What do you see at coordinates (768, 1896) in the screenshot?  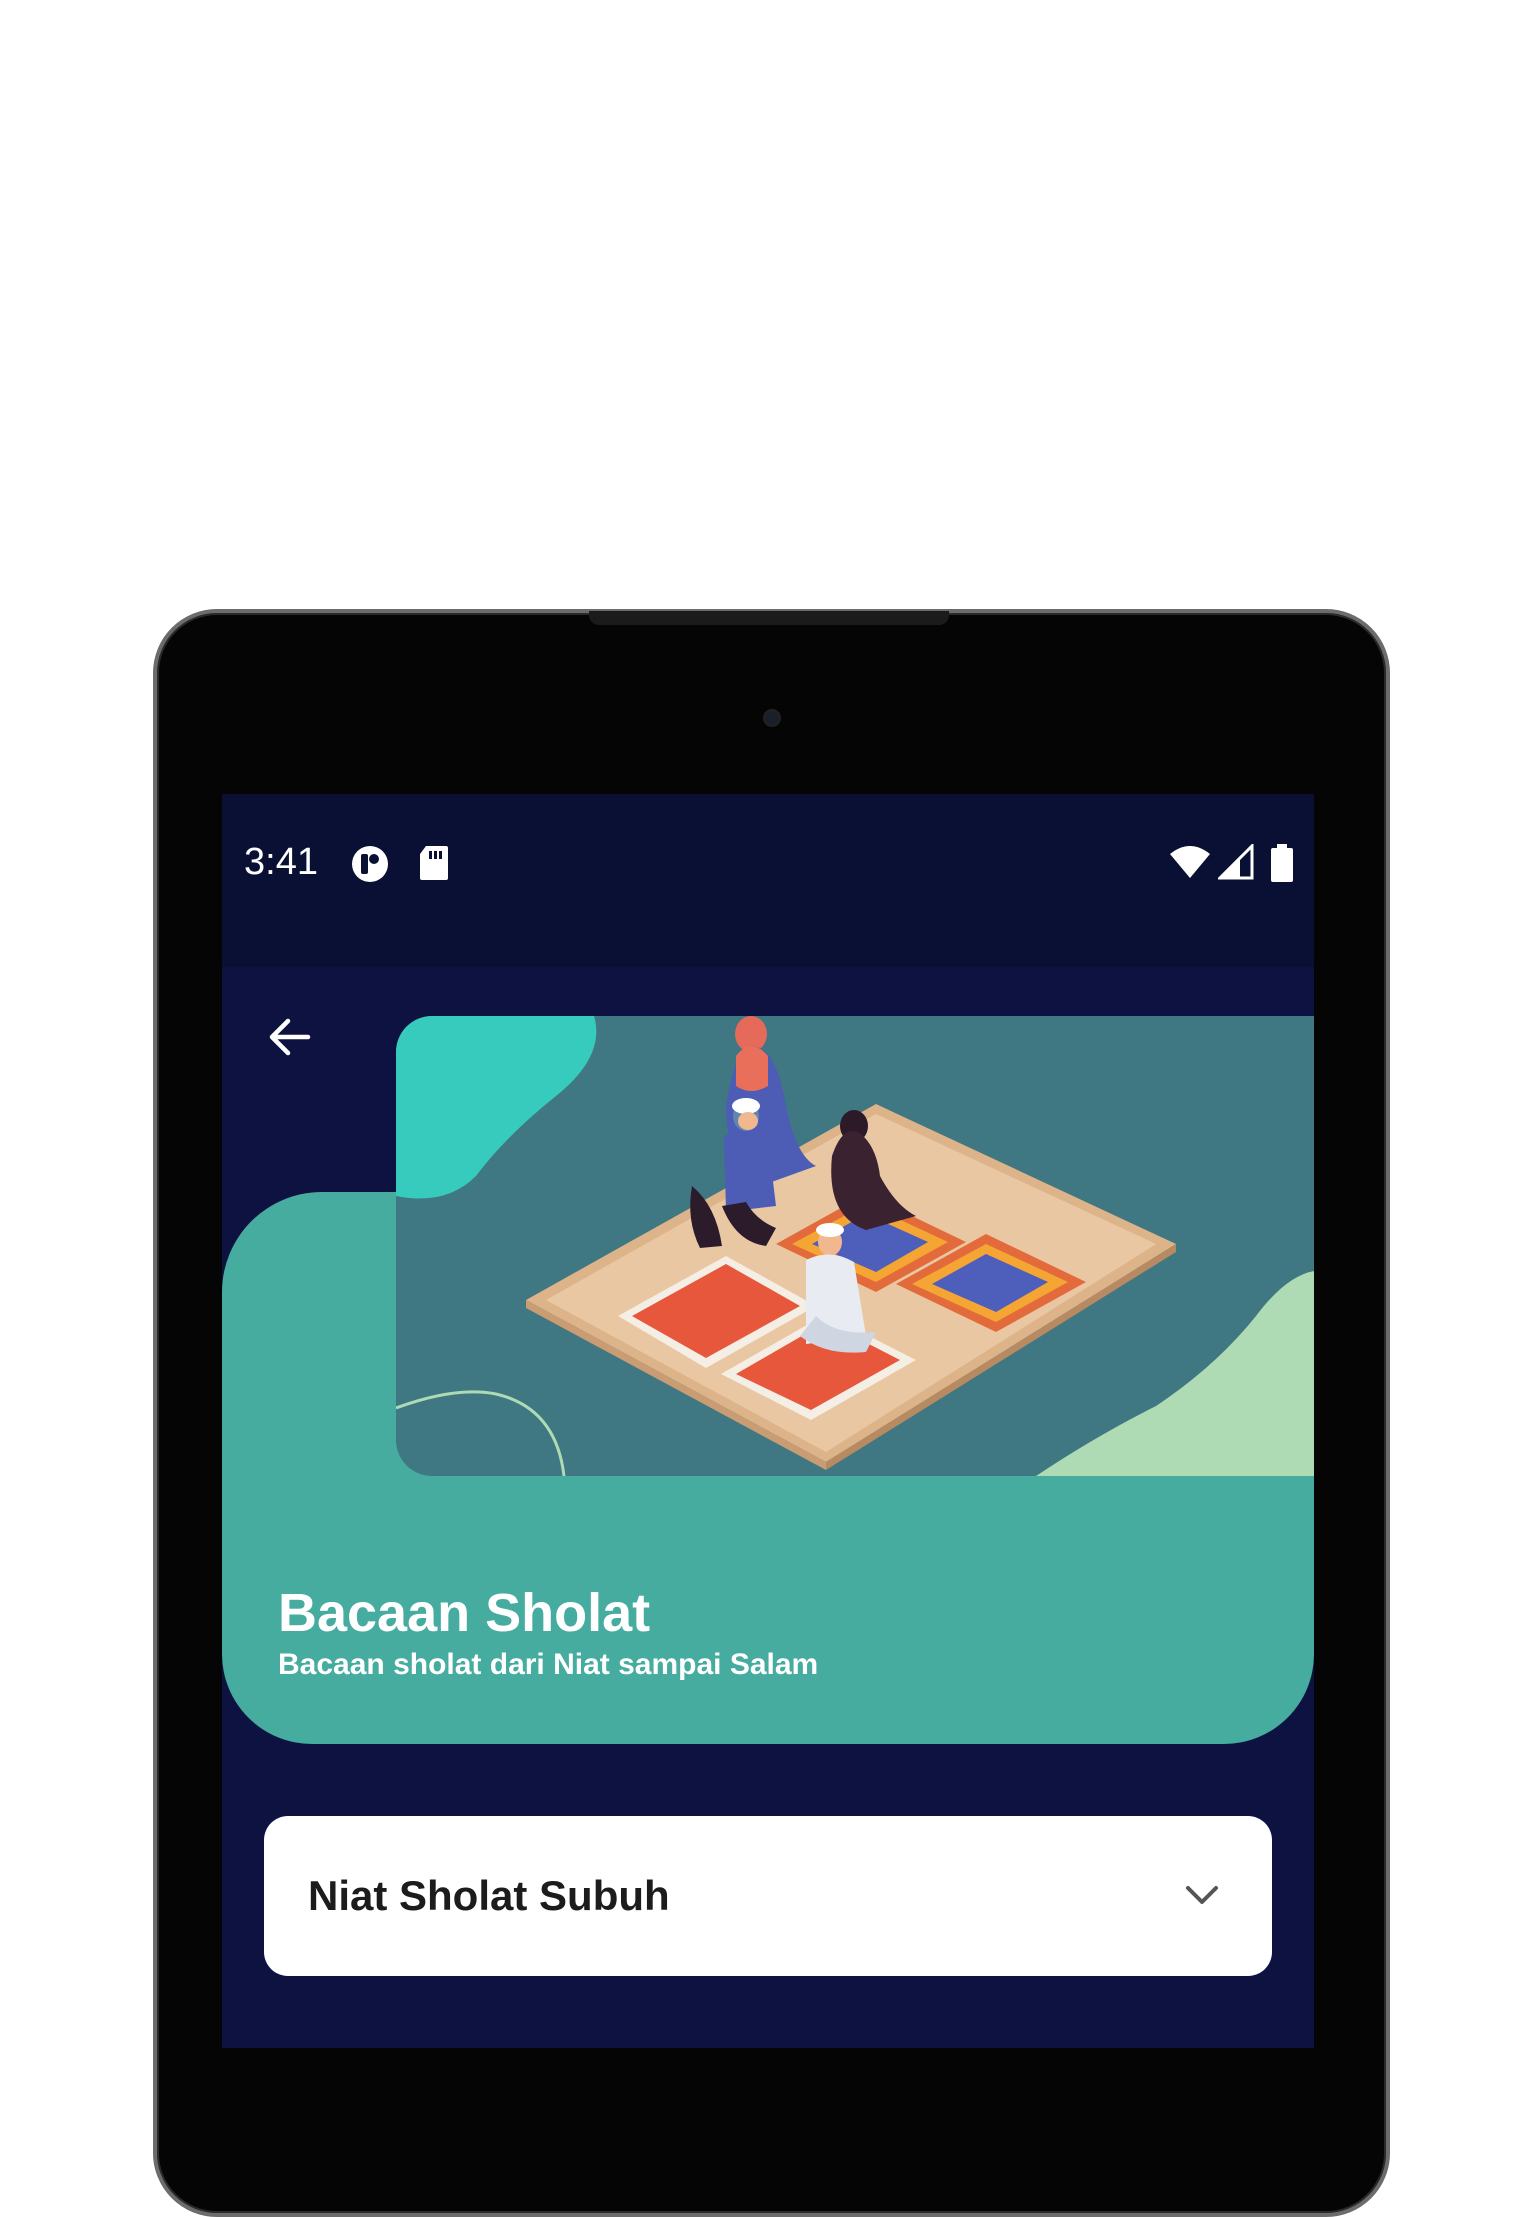 I see `prayer-selector-dropdown: Niat Sholat Subuh` at bounding box center [768, 1896].